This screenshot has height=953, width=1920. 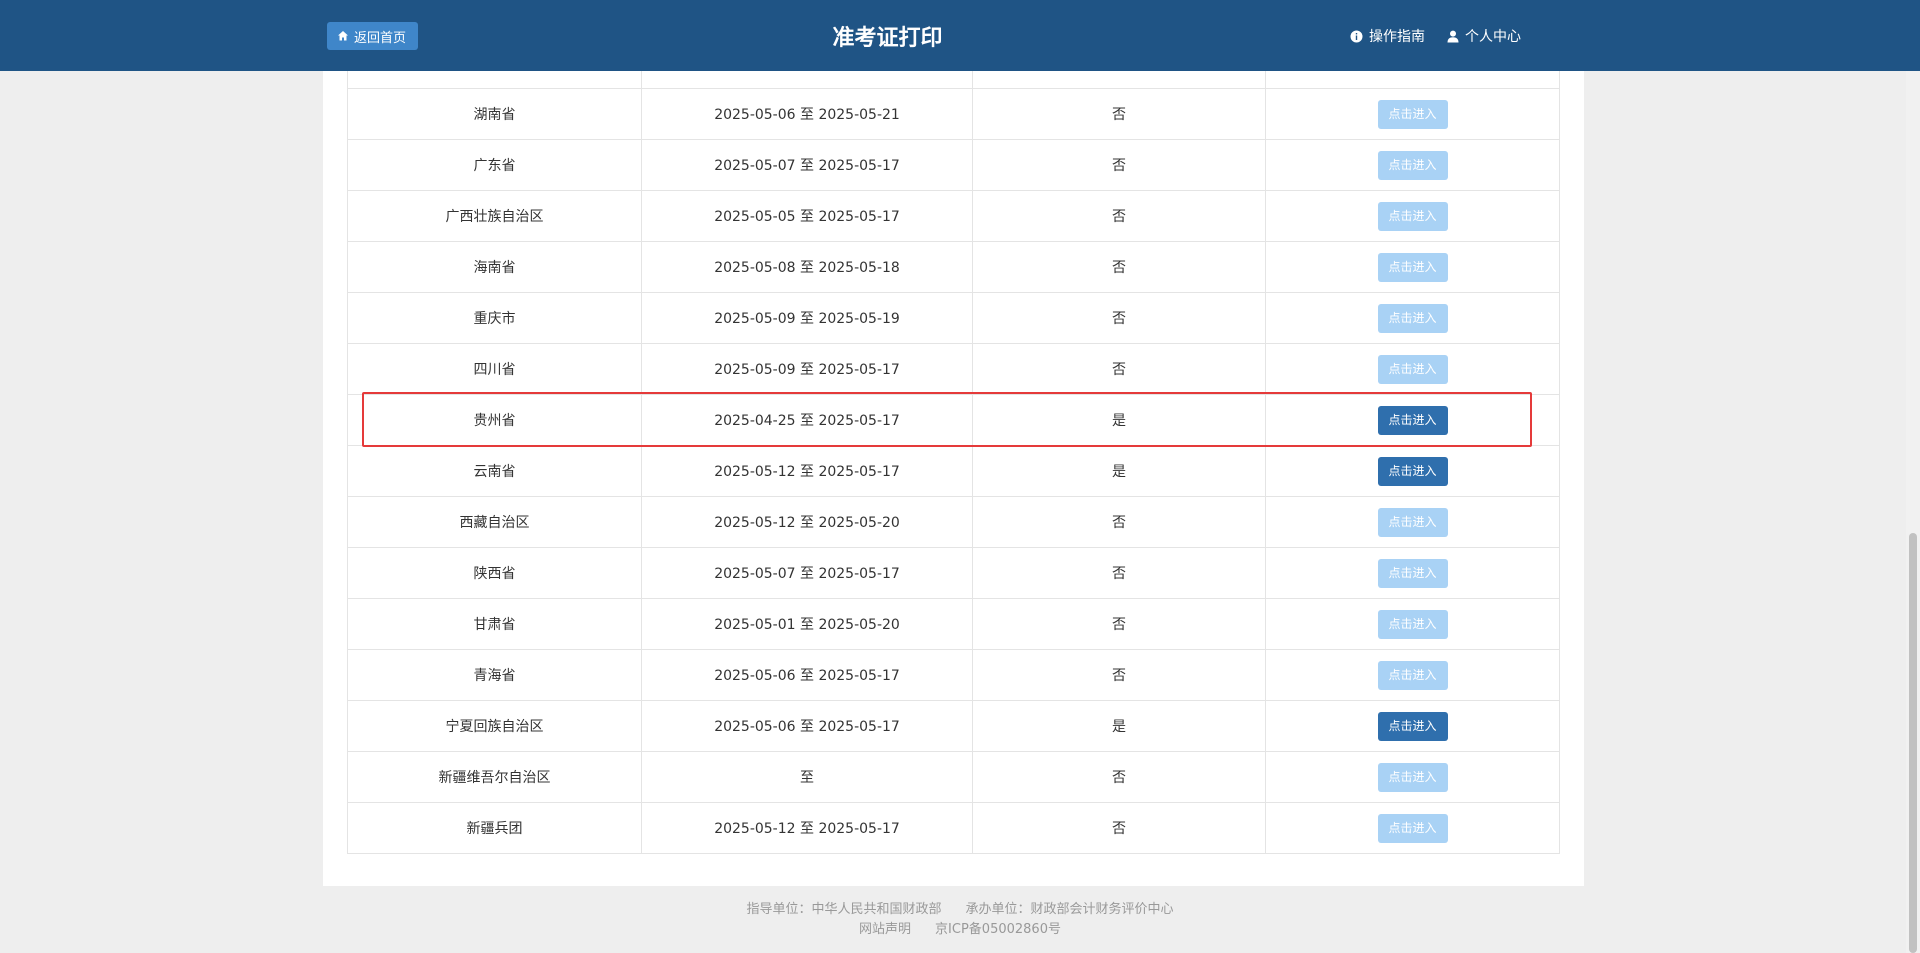 I want to click on table-row: 海南省 2025-05-08 至 2025-05-18 否 点击进入, so click(x=953, y=267).